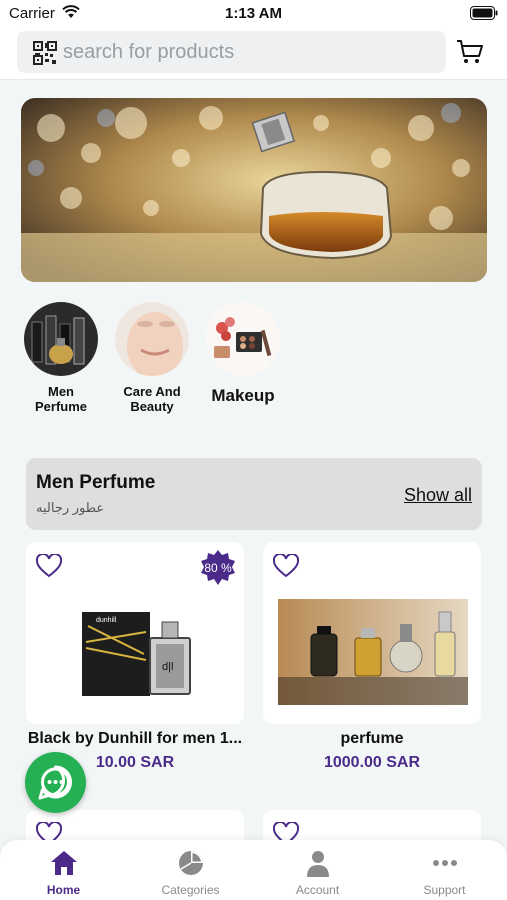  Describe the element at coordinates (243, 339) in the screenshot. I see `makeup-thumbnail` at that location.